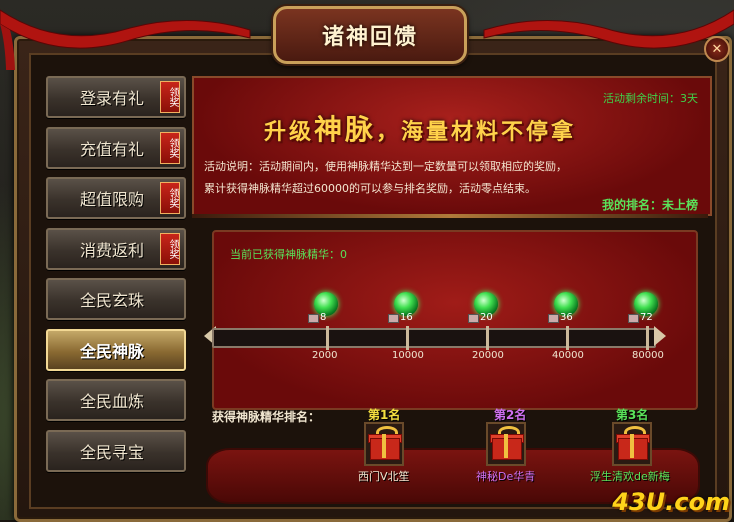 The image size is (734, 522). Describe the element at coordinates (510, 415) in the screenshot. I see `rank-place-2: 第2名` at that location.